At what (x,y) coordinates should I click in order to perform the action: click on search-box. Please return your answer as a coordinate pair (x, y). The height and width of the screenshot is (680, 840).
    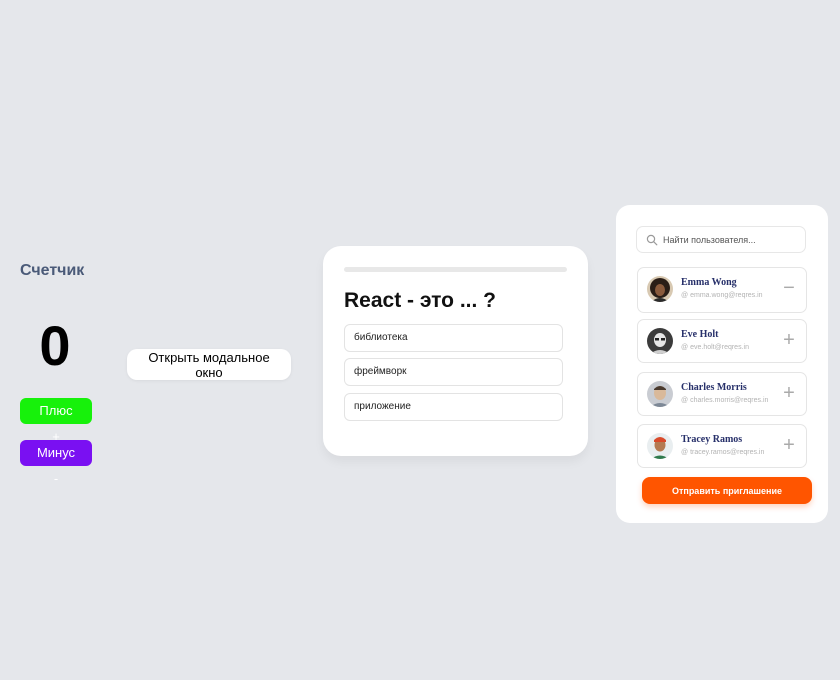
    Looking at the image, I should click on (721, 239).